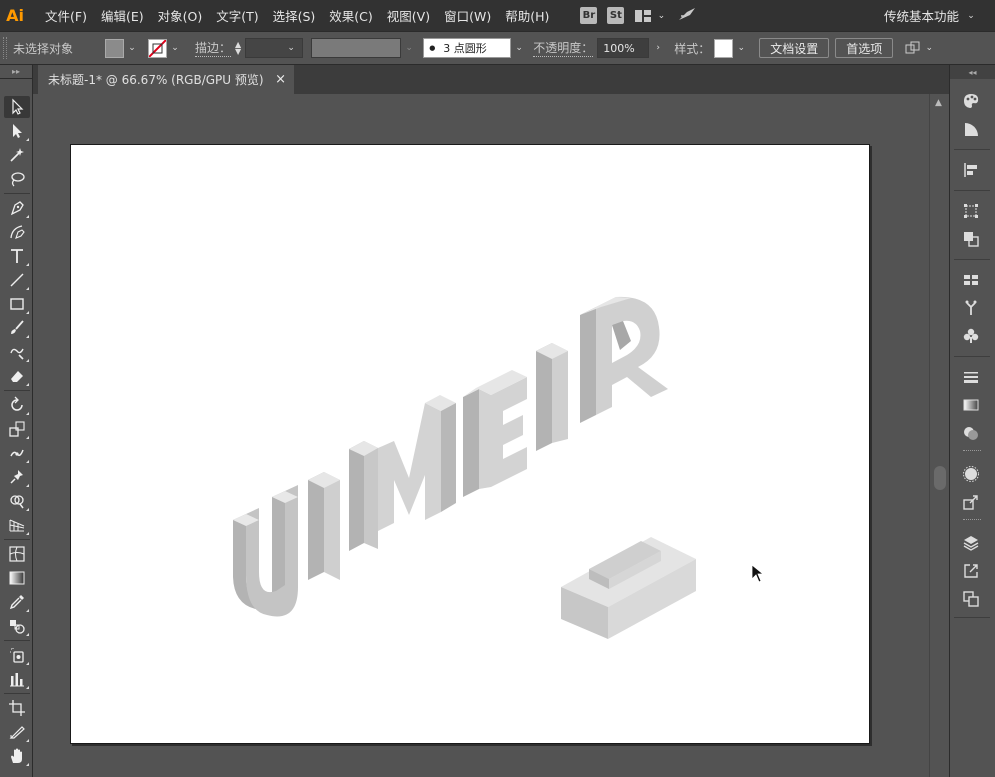 The width and height of the screenshot is (995, 777). What do you see at coordinates (741, 48) in the screenshot?
I see `style-dropdown-icon: ⌄` at bounding box center [741, 48].